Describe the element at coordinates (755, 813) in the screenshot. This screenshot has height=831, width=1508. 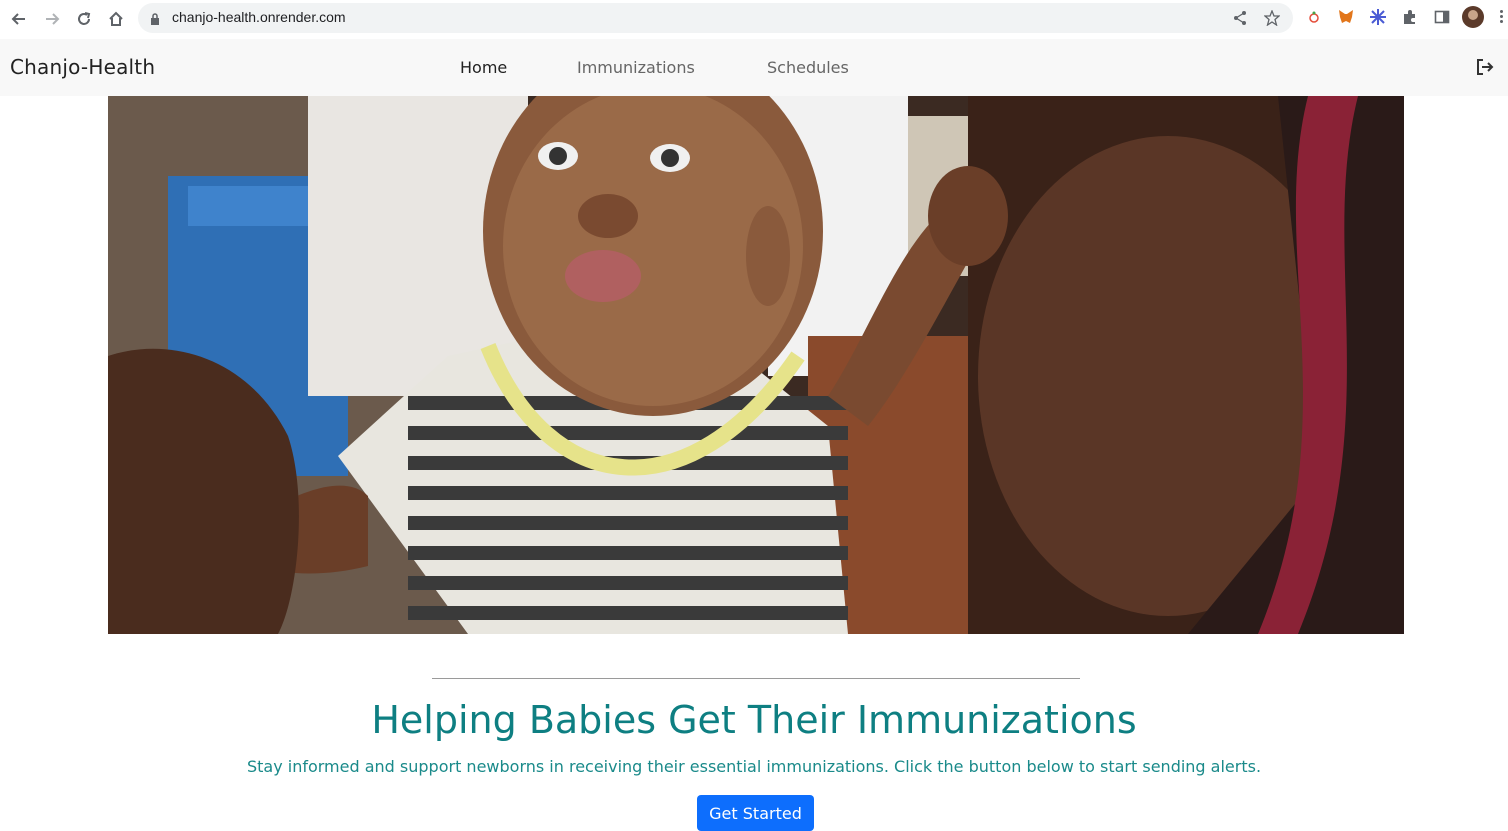
I see `get-started-button: Get Started` at that location.